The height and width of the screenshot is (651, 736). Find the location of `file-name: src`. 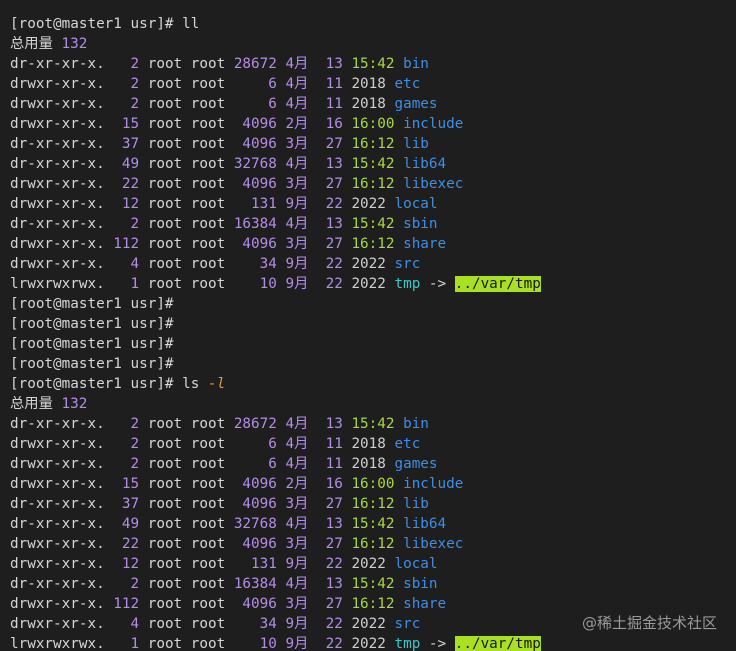

file-name: src is located at coordinates (407, 624).